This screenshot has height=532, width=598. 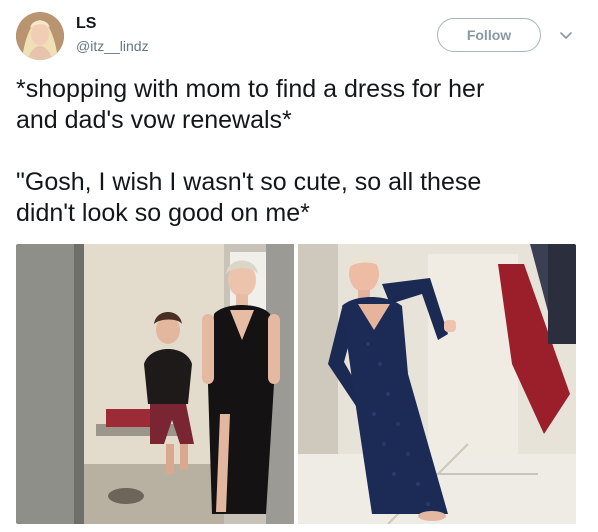 I want to click on tweet-text-line: didn't look so good on me*, so click(x=163, y=213).